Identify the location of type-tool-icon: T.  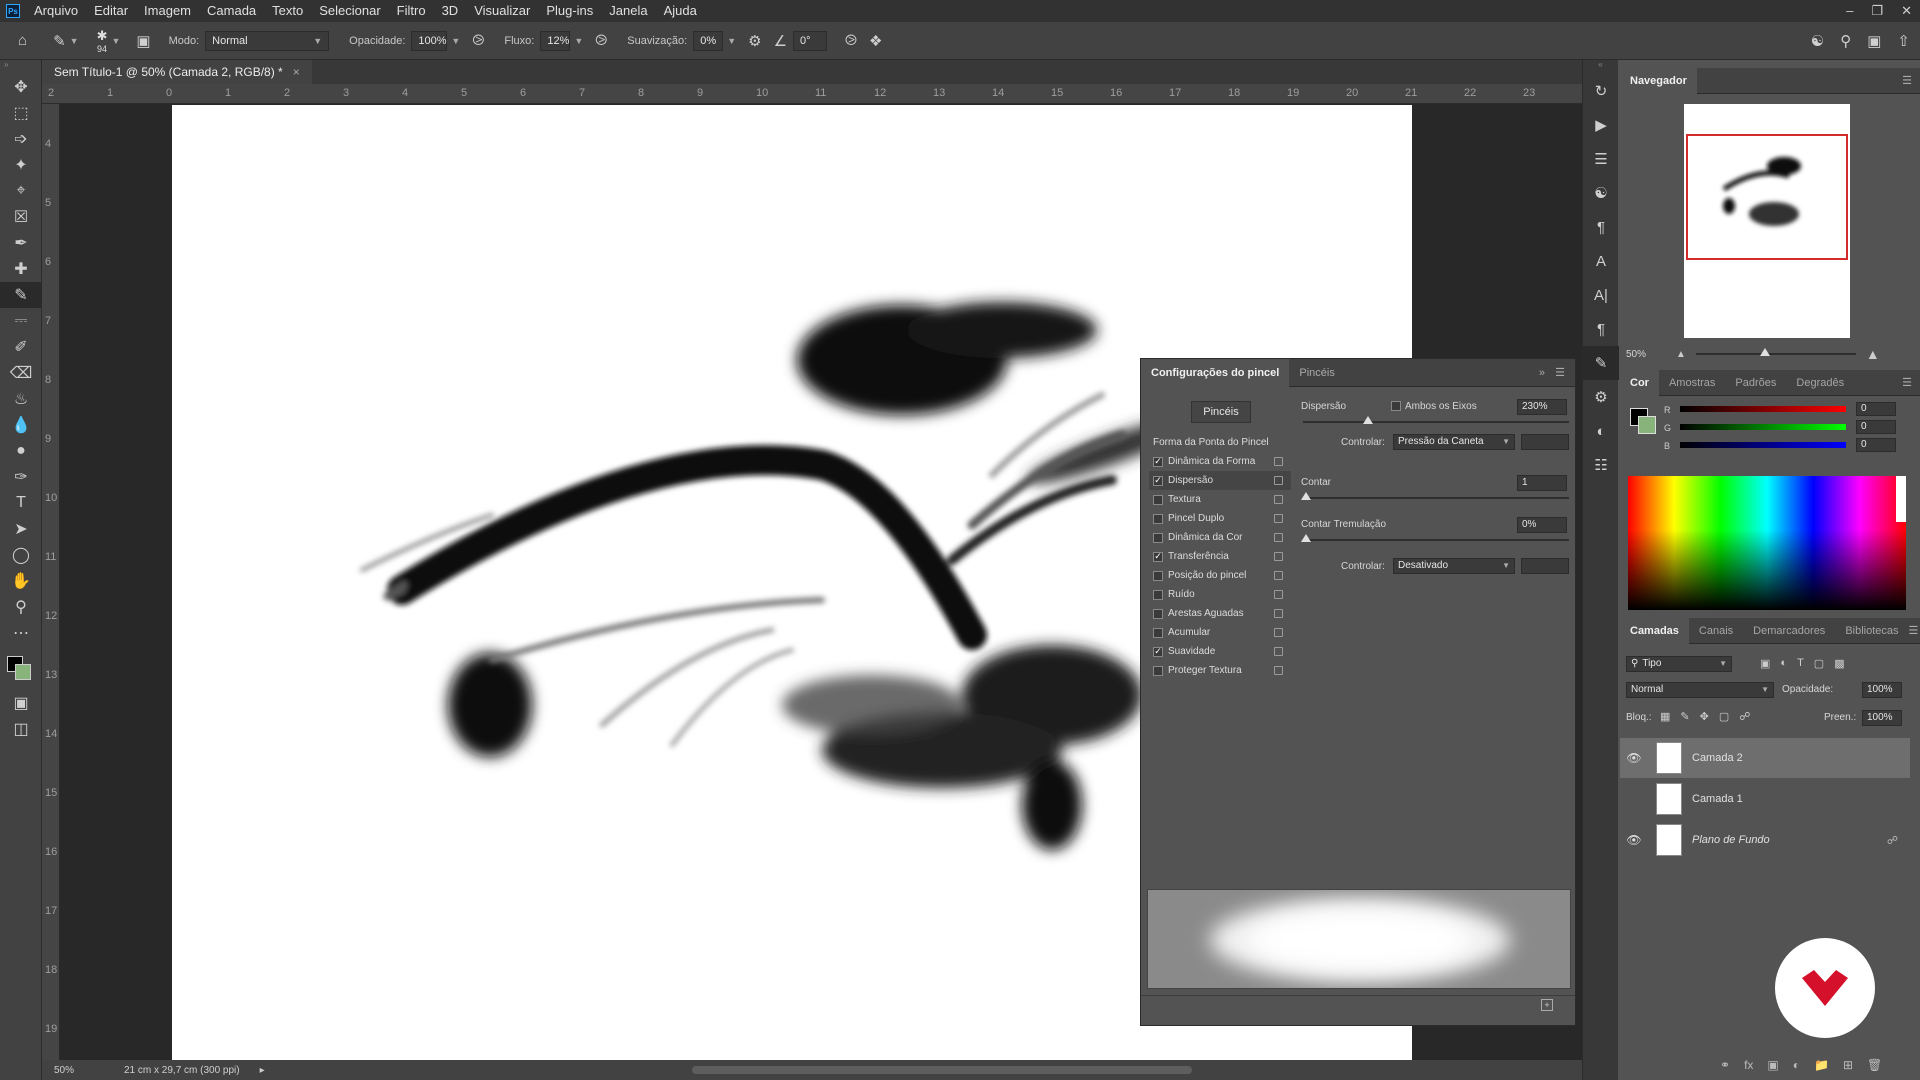
(21, 503).